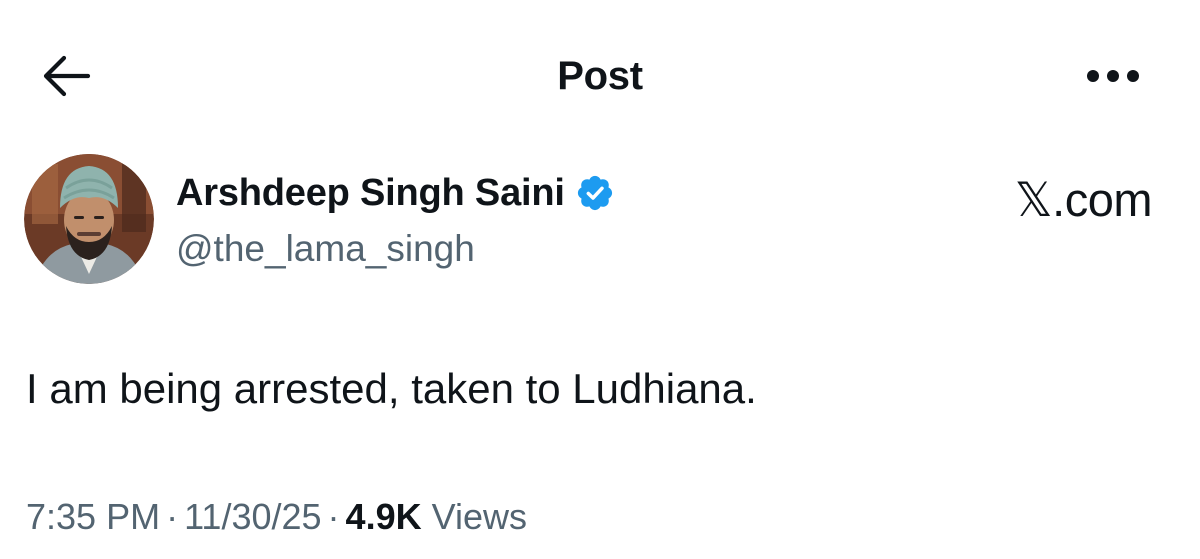  Describe the element at coordinates (93, 516) in the screenshot. I see `post-time: 7:35 PM` at that location.